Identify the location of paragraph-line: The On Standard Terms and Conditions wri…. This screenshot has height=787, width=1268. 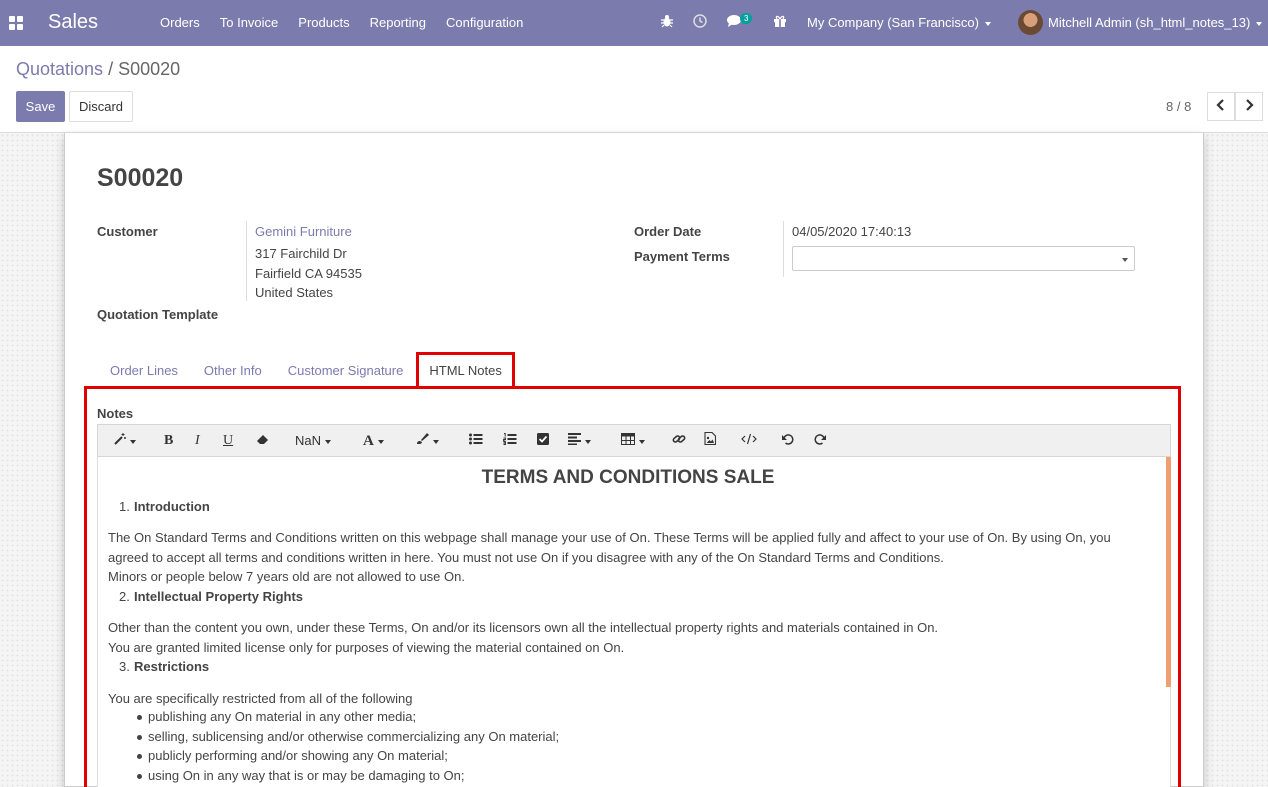
(609, 537).